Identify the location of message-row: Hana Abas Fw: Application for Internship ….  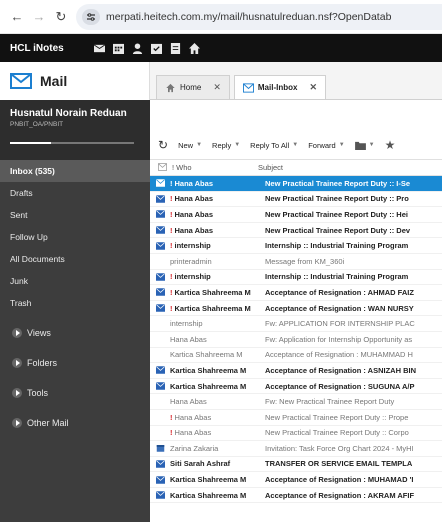
(296, 340).